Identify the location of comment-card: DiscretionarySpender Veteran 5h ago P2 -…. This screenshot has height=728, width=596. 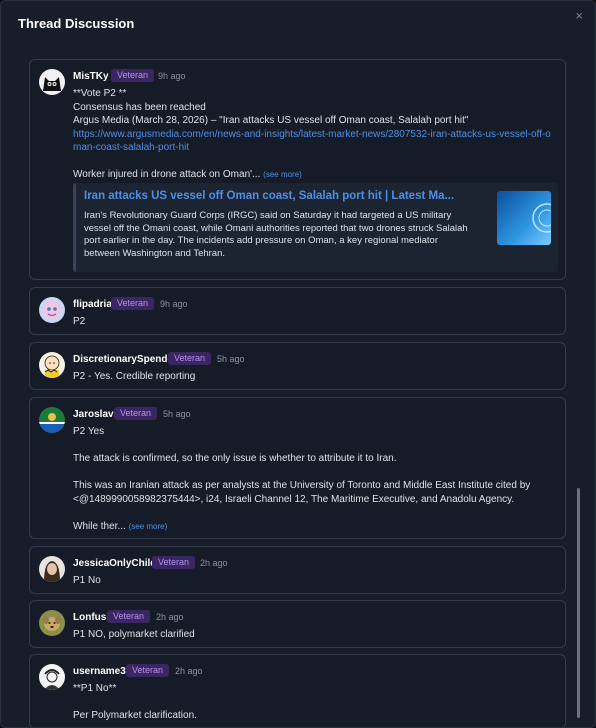
(297, 366).